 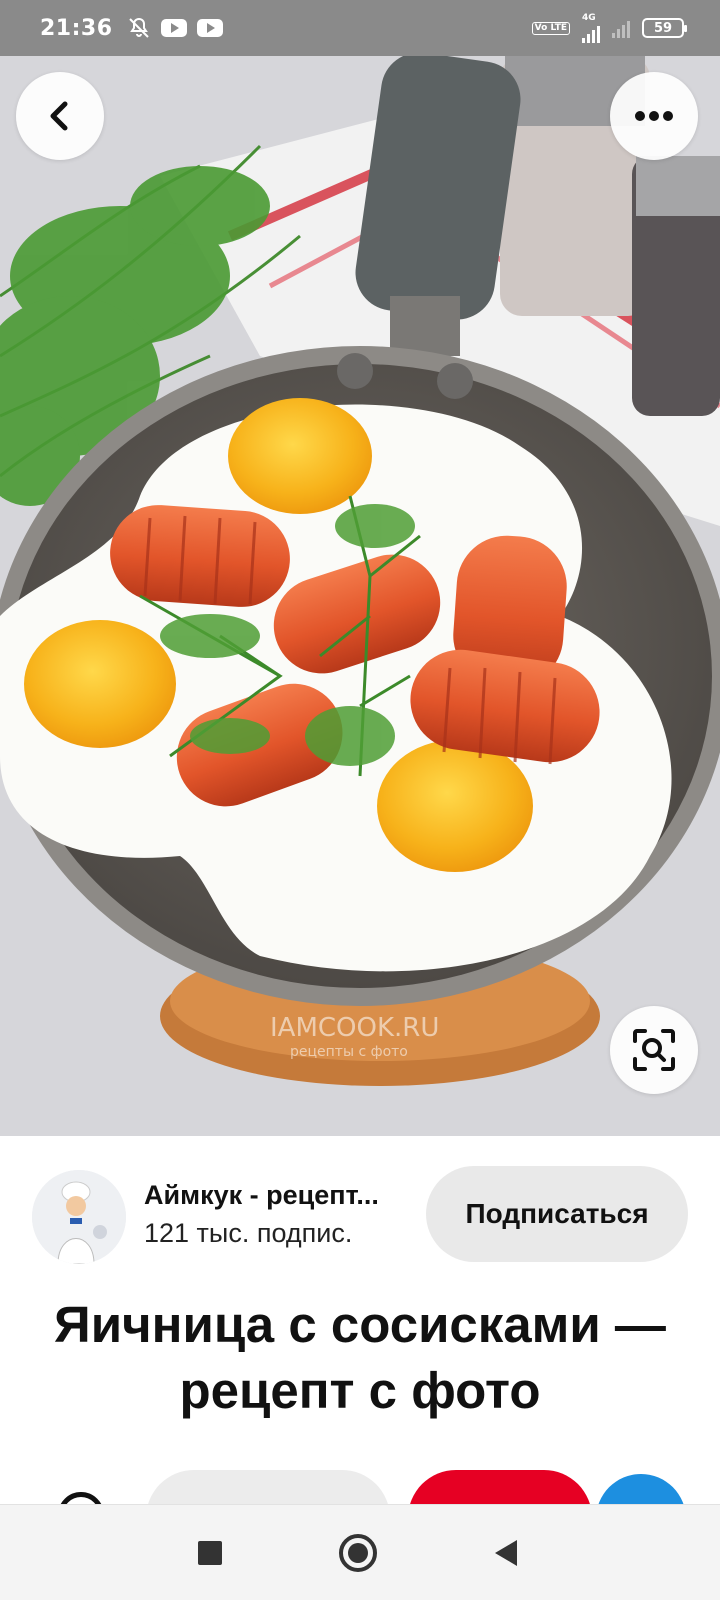 I want to click on system-back-button, so click(x=506, y=1553).